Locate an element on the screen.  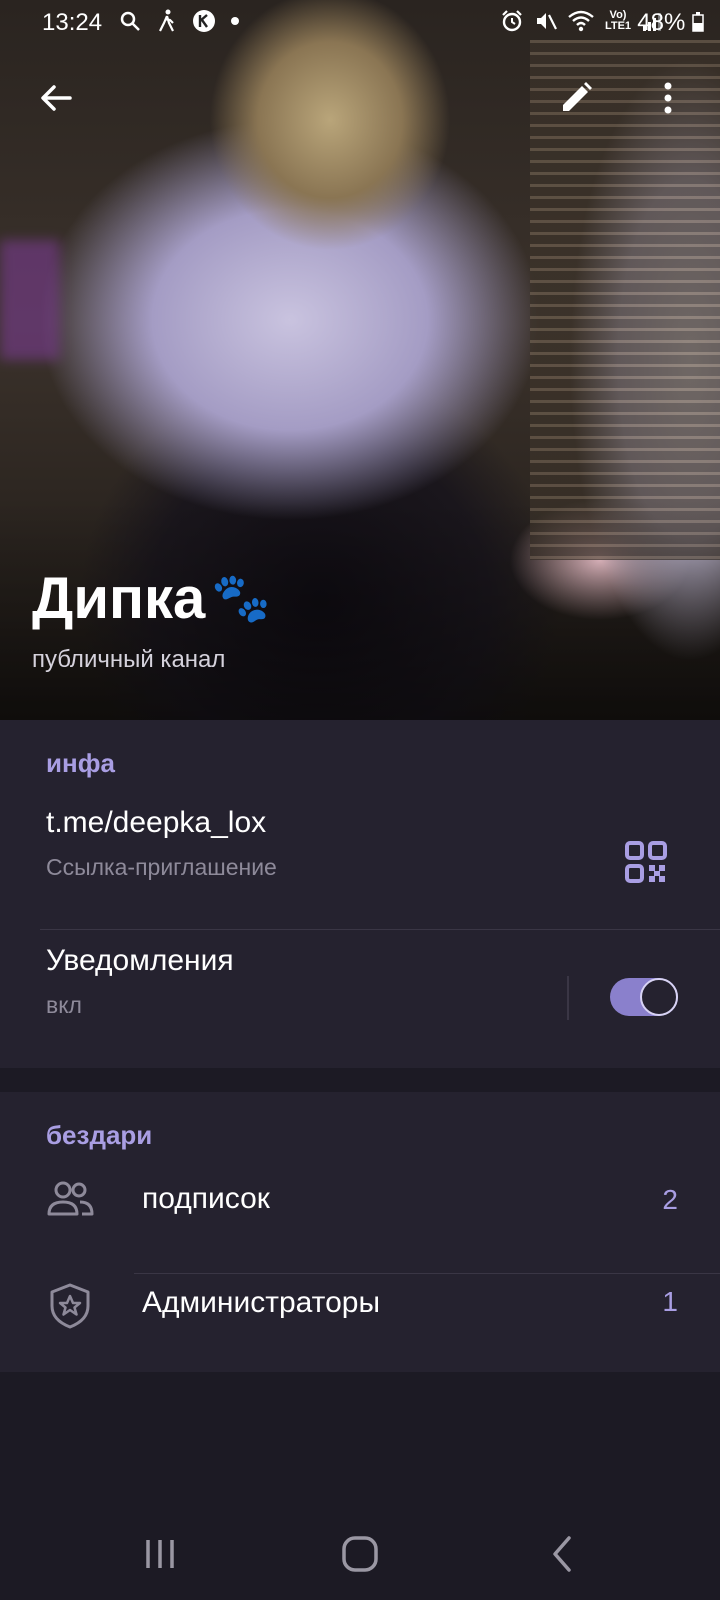
notifications-toggle is located at coordinates (644, 997).